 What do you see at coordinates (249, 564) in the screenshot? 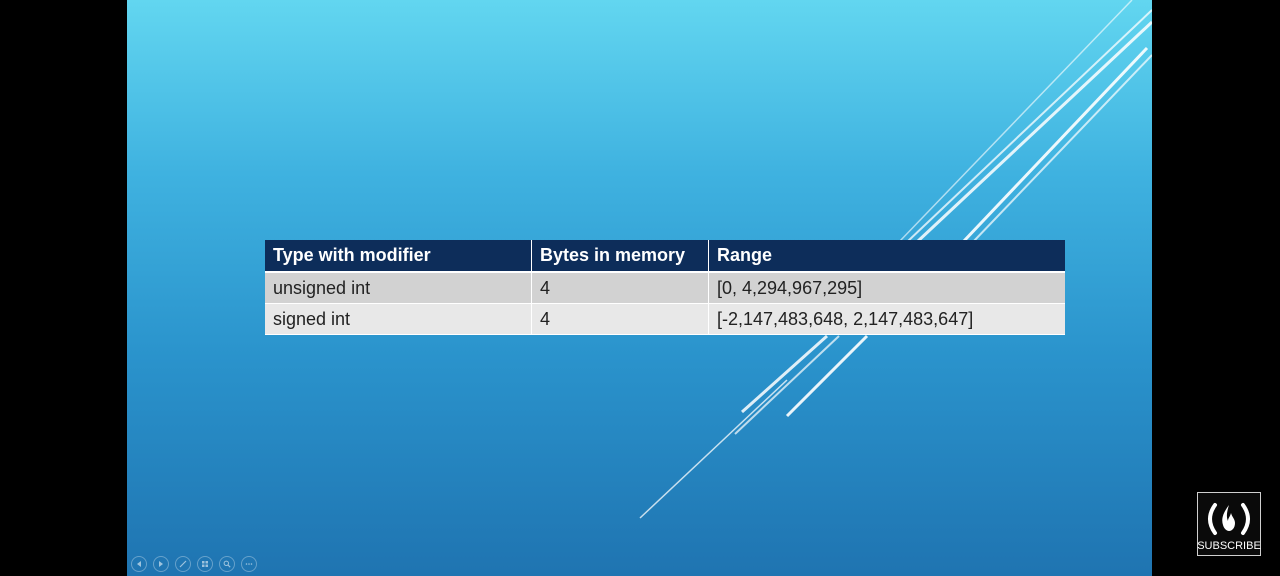
I see `more-icon` at bounding box center [249, 564].